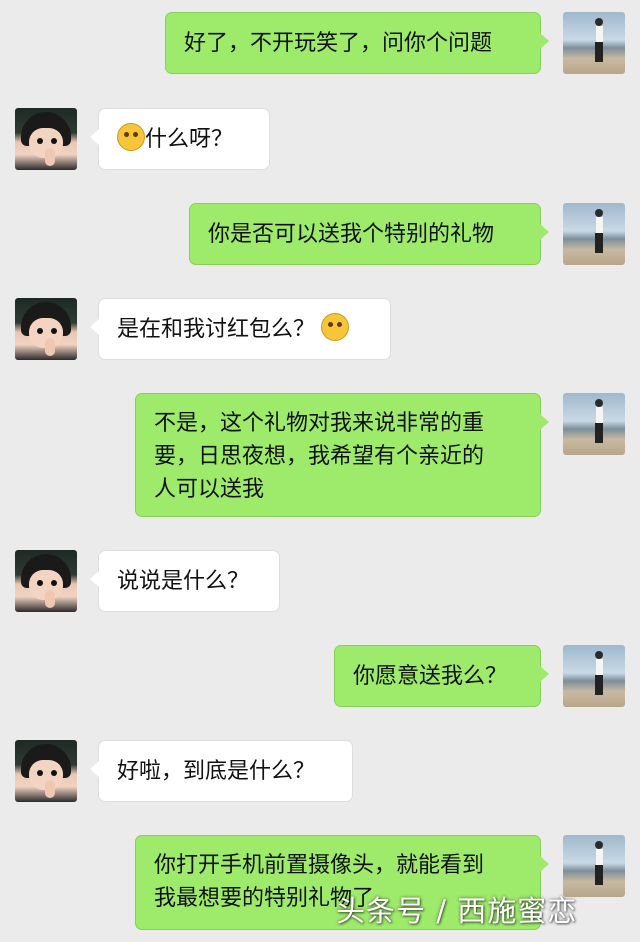  Describe the element at coordinates (457, 911) in the screenshot. I see `watermark: 头条号 / 西施蜜恋` at that location.